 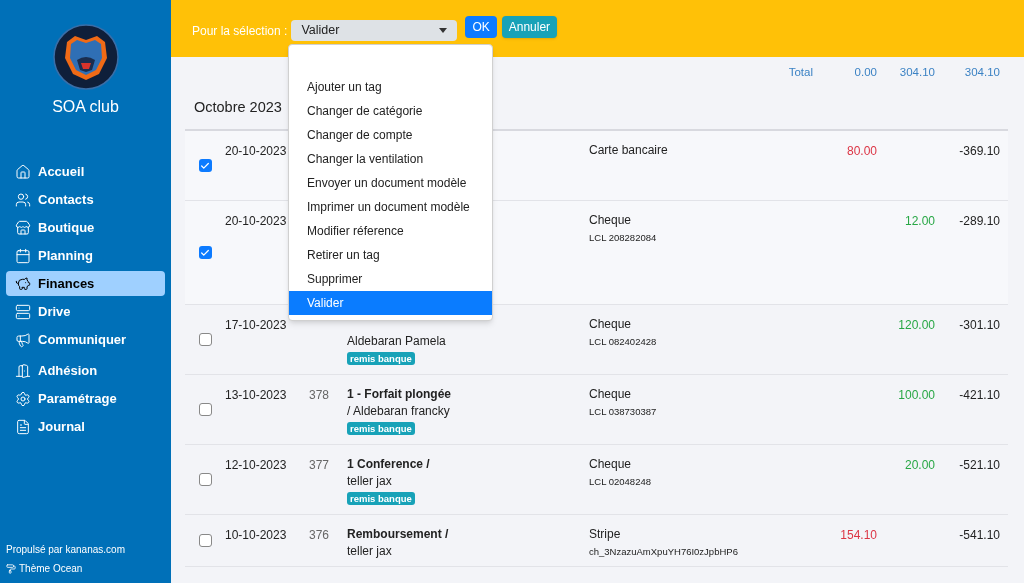 I want to click on balance-amount: -521.10, so click(x=979, y=465).